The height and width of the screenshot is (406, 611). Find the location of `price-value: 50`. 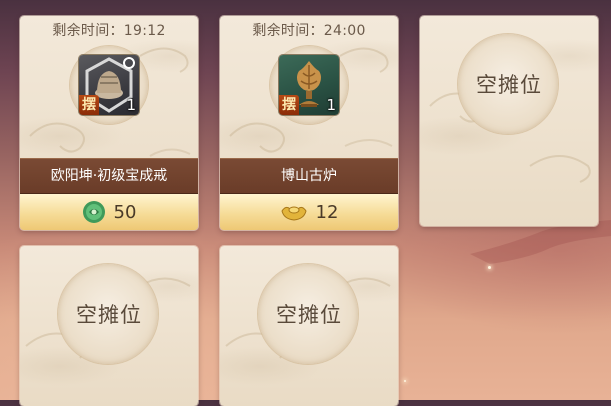

price-value: 50 is located at coordinates (125, 212).